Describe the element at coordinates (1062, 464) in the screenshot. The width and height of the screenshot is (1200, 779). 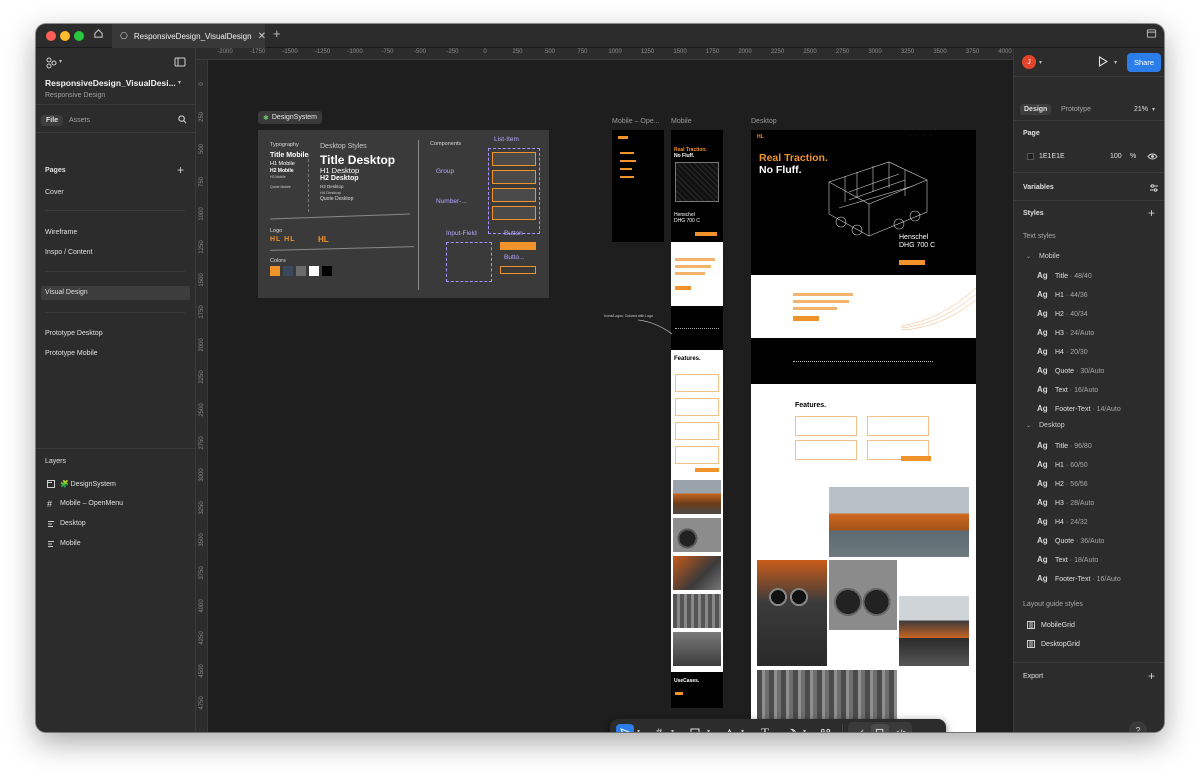
I see `text-style-desktop-h1: Ag H1 · 60/50` at that location.